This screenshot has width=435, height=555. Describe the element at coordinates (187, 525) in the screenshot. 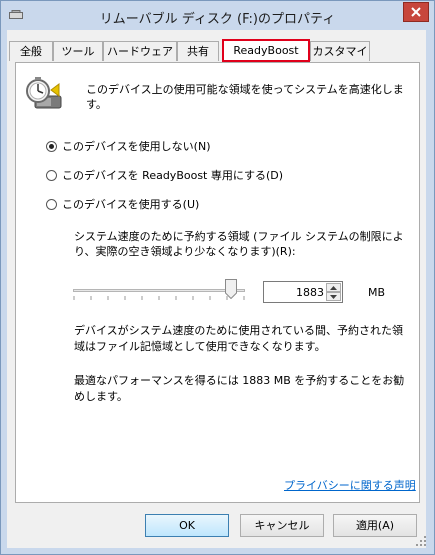

I see `ok-button: OK` at that location.